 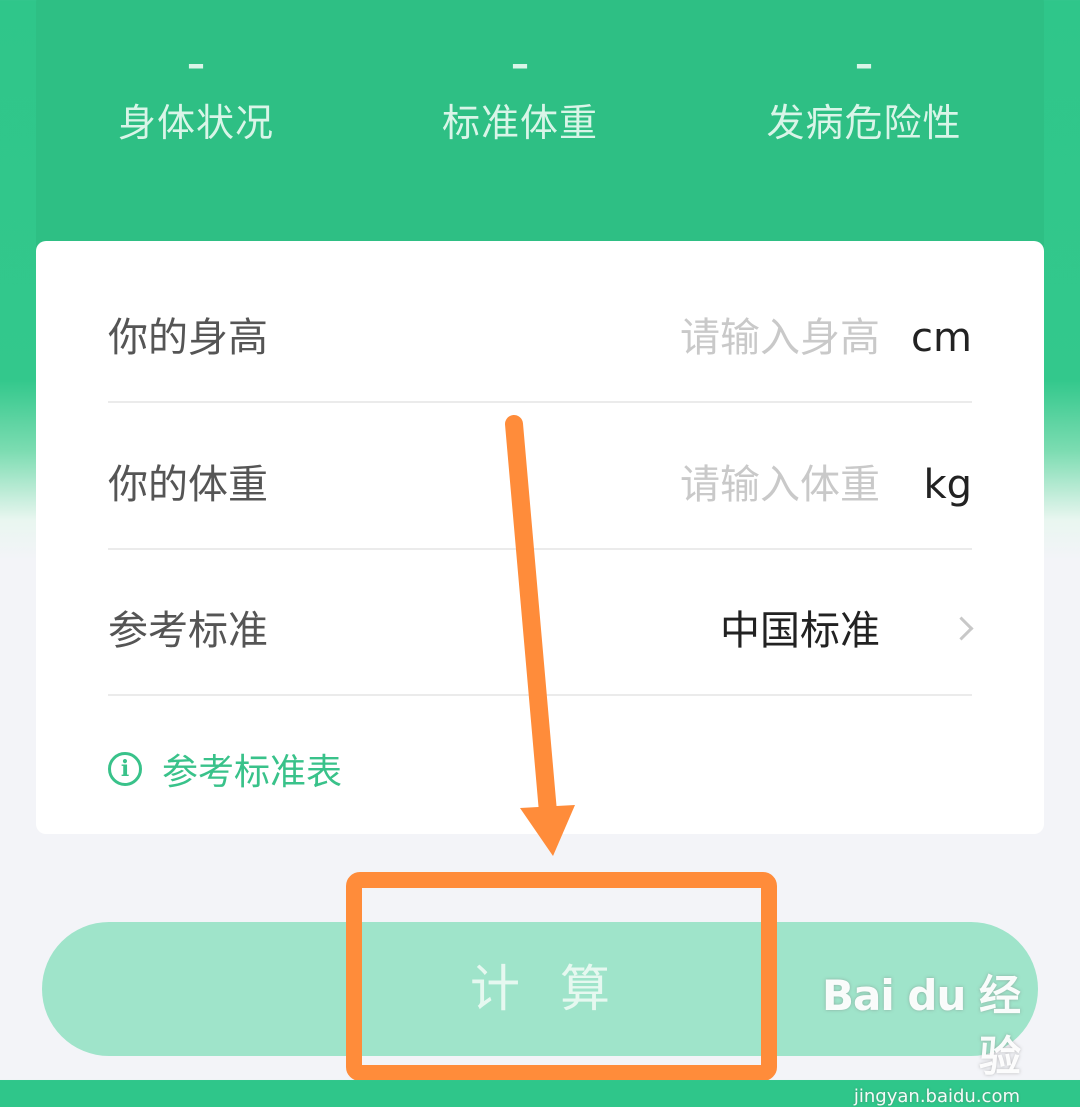 What do you see at coordinates (252, 772) in the screenshot?
I see `reference-table-link-label: 参考标准表` at bounding box center [252, 772].